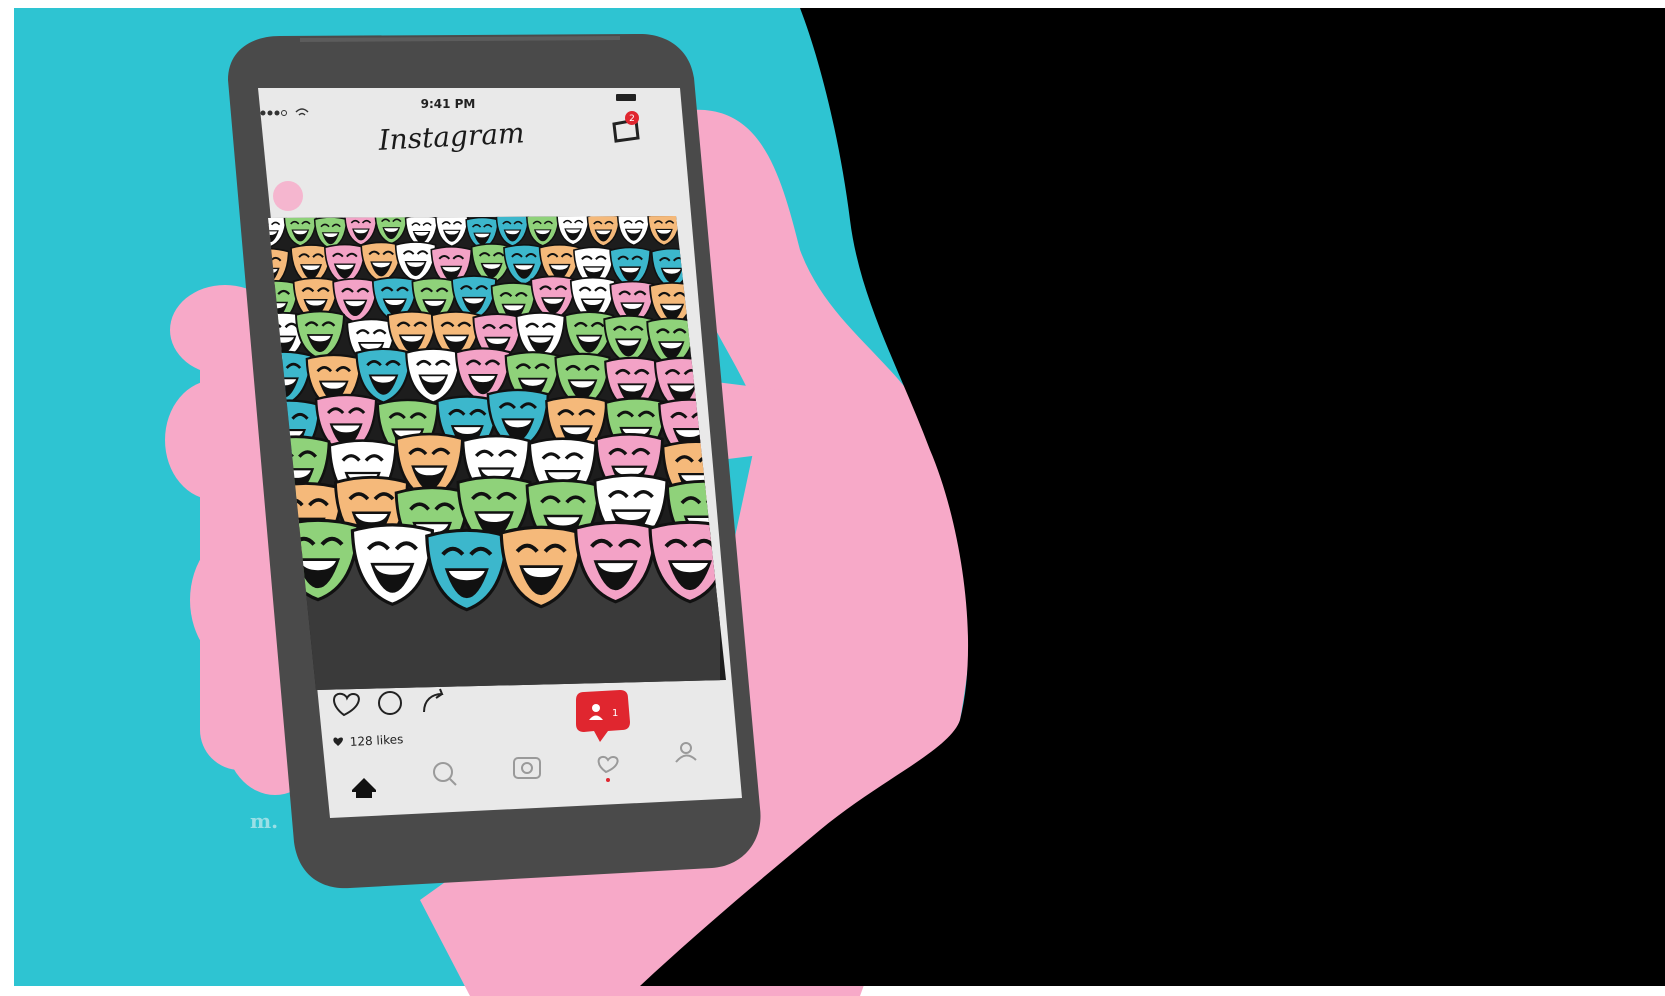 This screenshot has width=1665, height=996. Describe the element at coordinates (288, 196) in the screenshot. I see `story-avatar` at that location.